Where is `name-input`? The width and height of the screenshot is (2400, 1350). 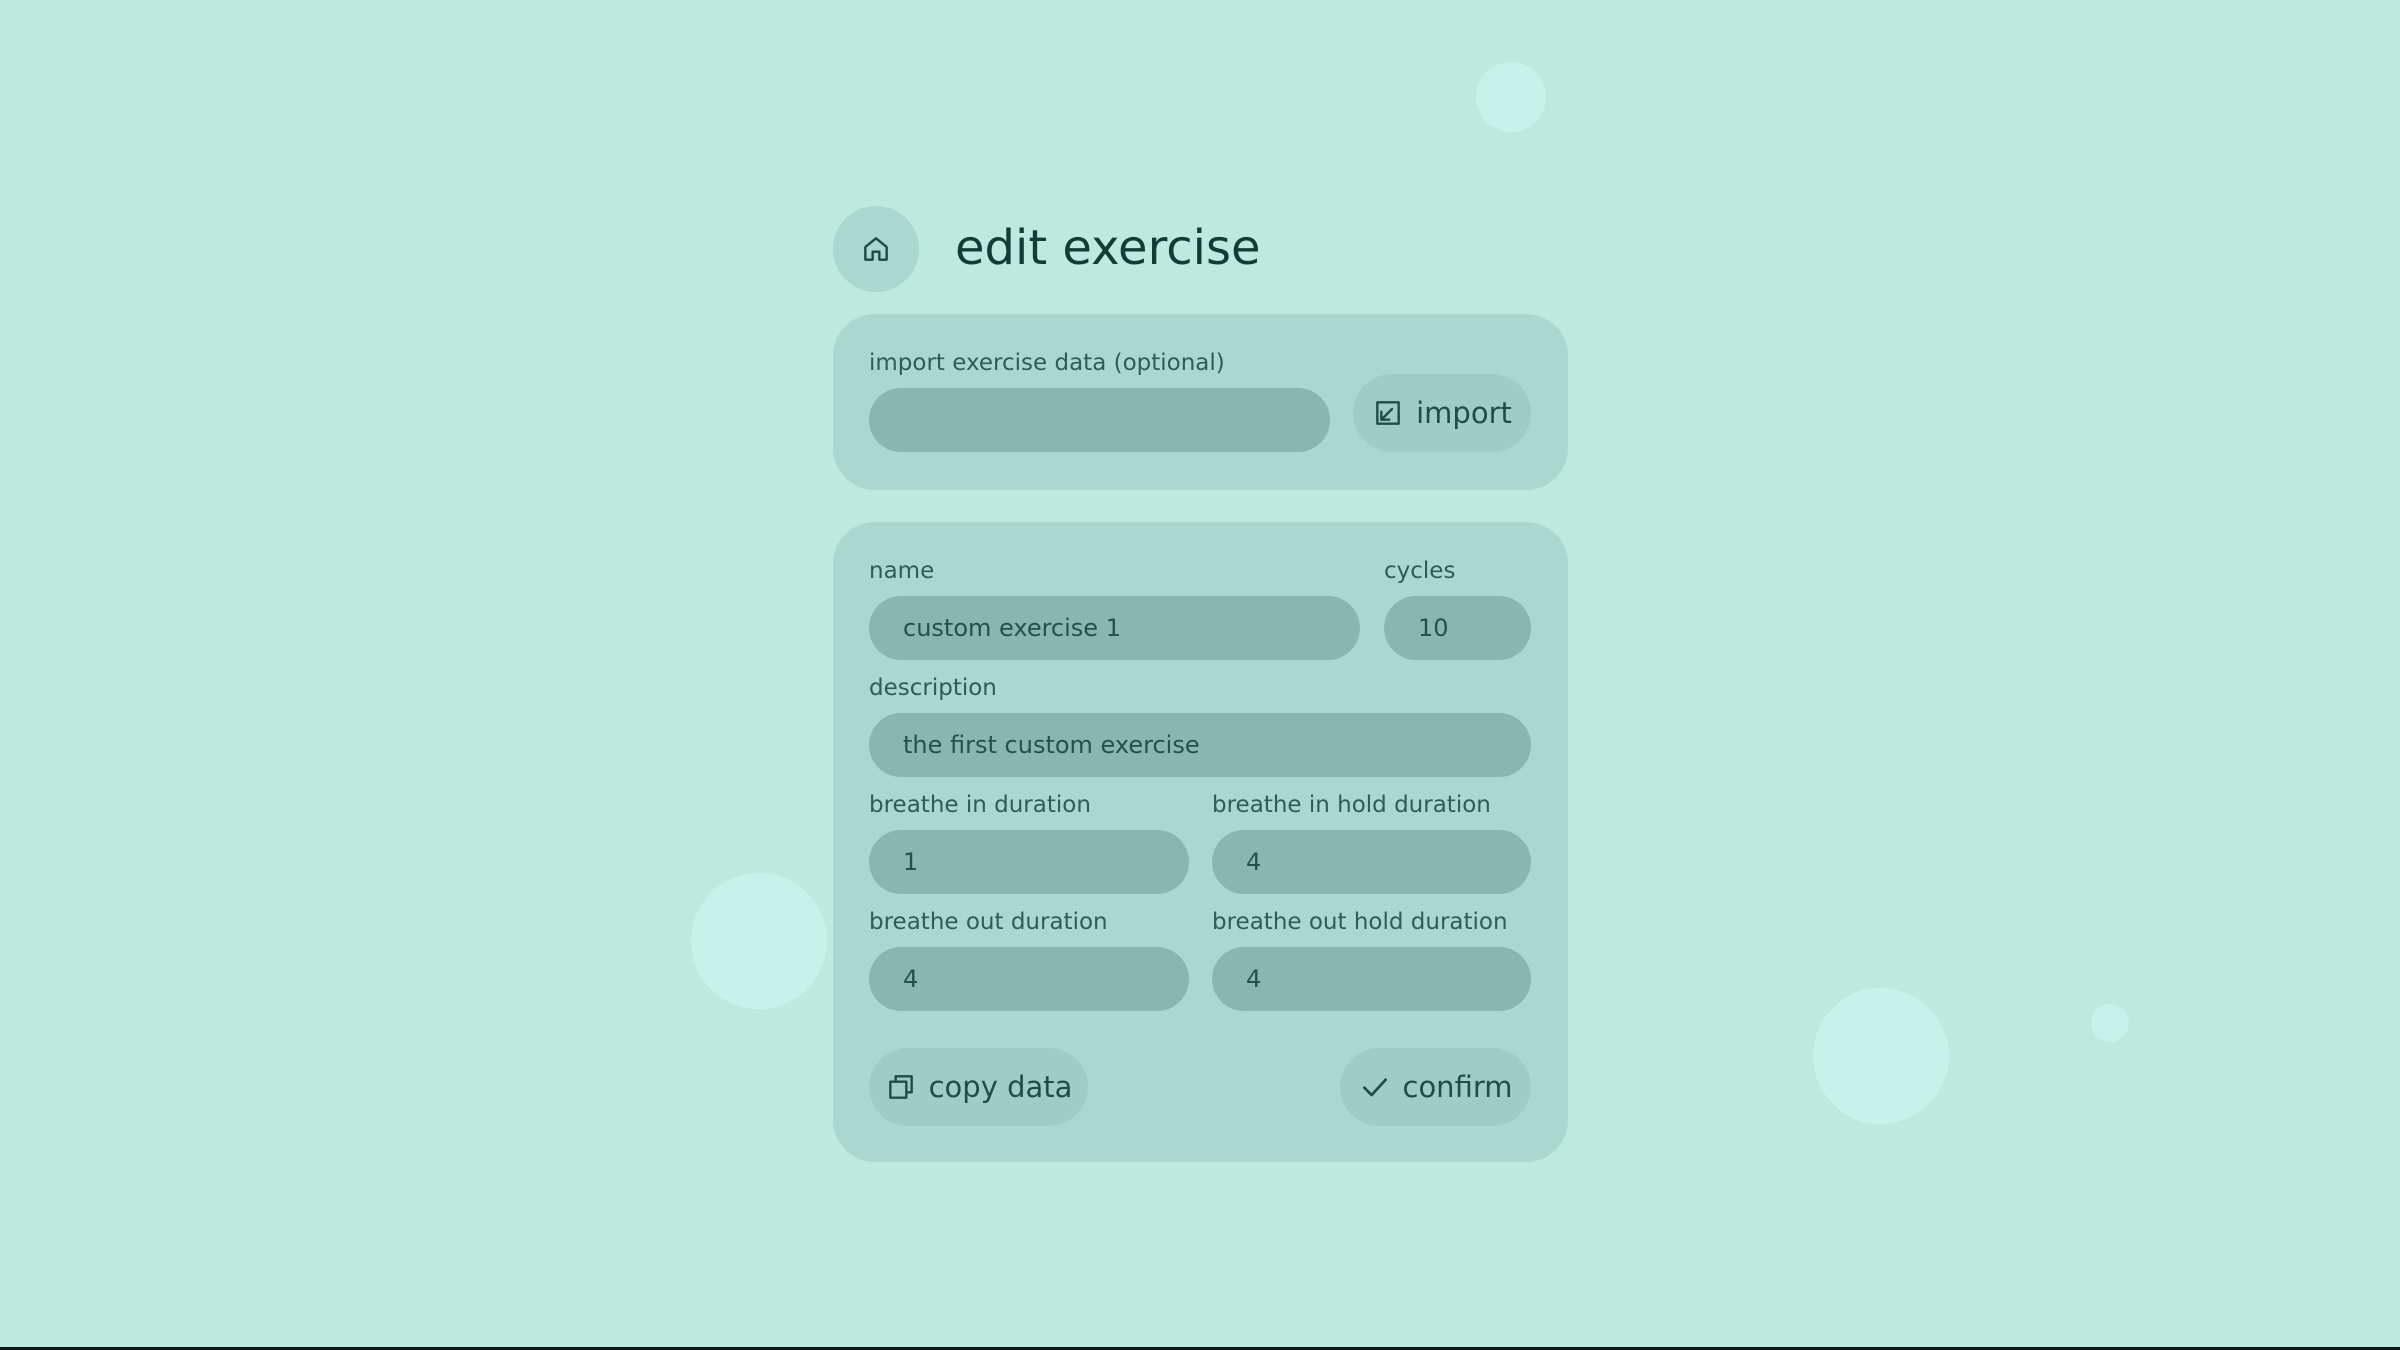
name-input is located at coordinates (1114, 628).